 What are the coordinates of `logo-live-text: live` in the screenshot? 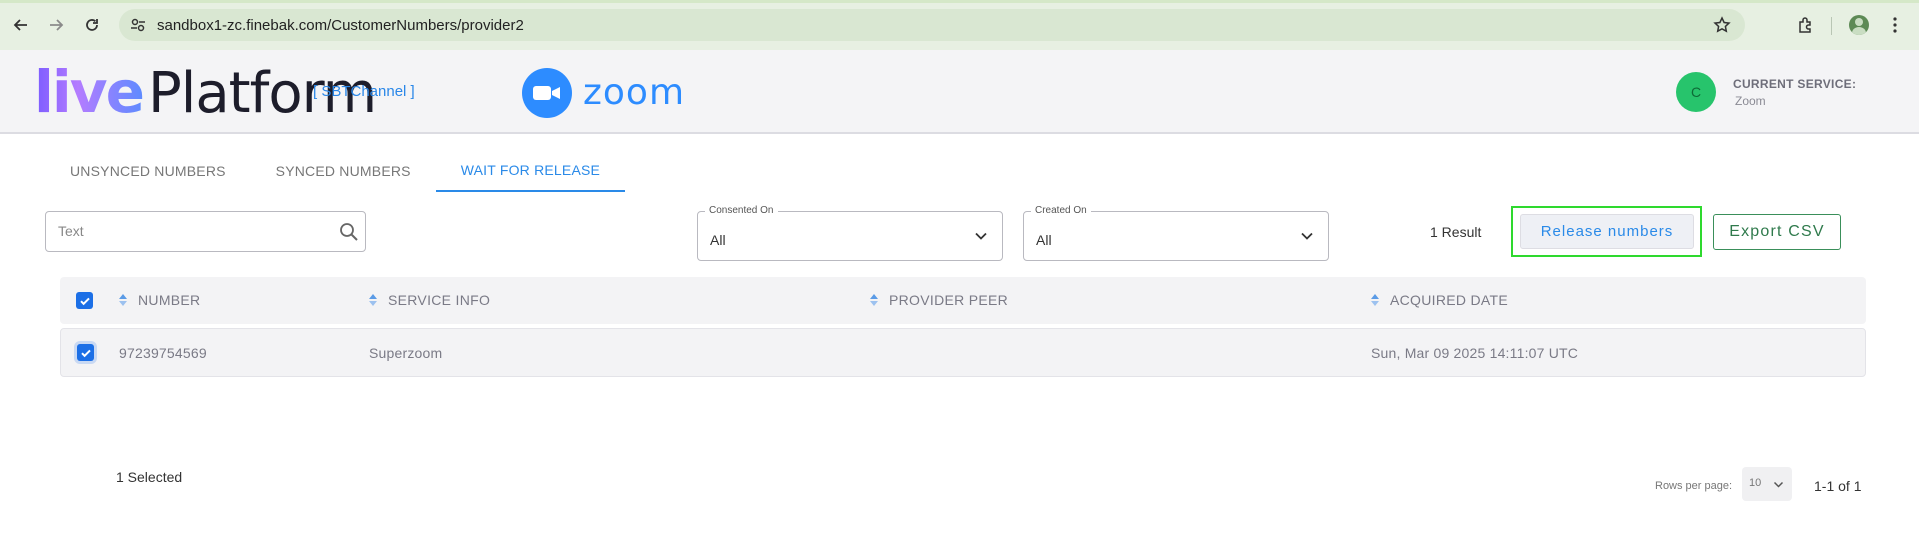 It's located at (89, 92).